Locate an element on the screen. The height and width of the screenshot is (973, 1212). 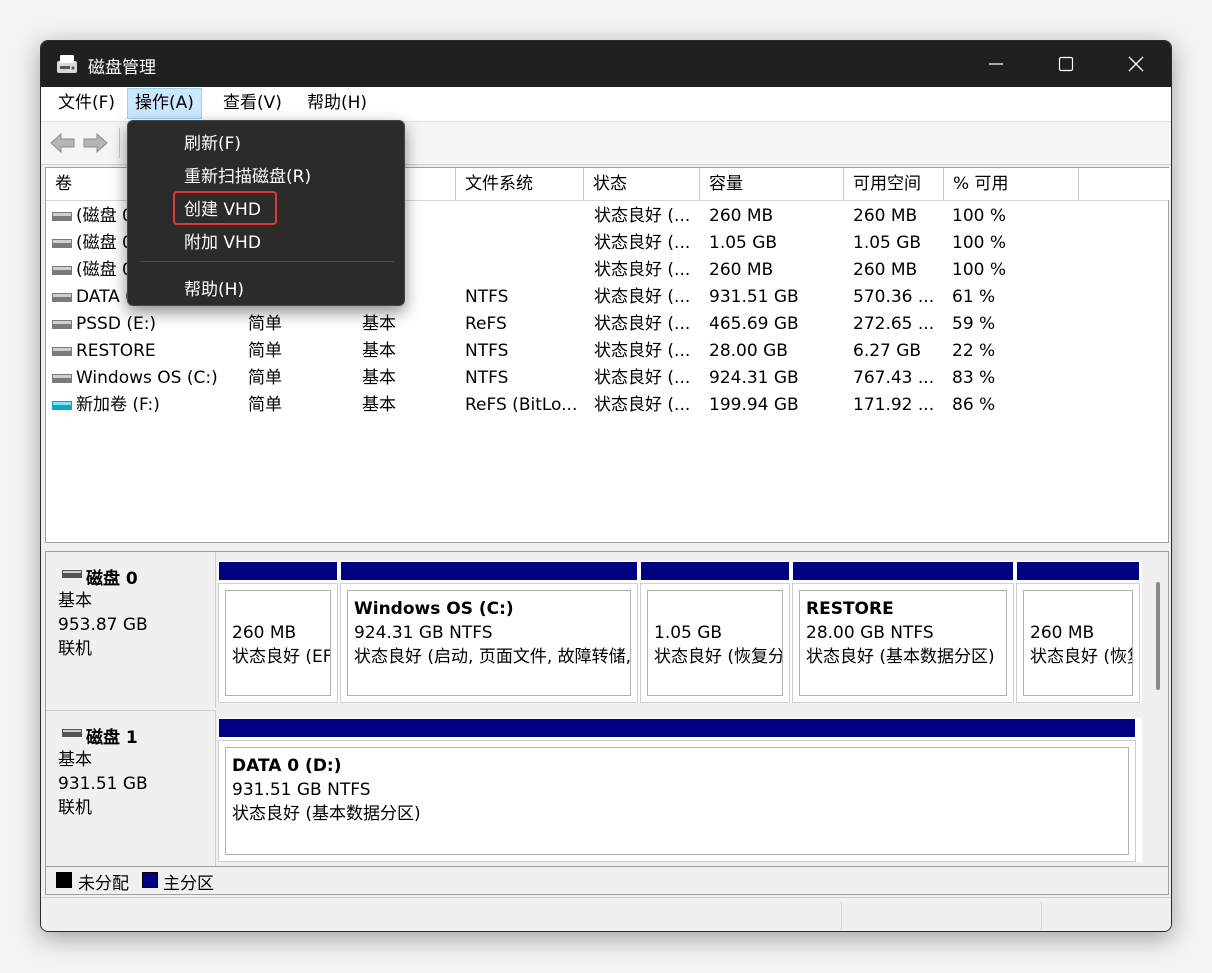
cell-free-space: 1.05 GB is located at coordinates (887, 243).